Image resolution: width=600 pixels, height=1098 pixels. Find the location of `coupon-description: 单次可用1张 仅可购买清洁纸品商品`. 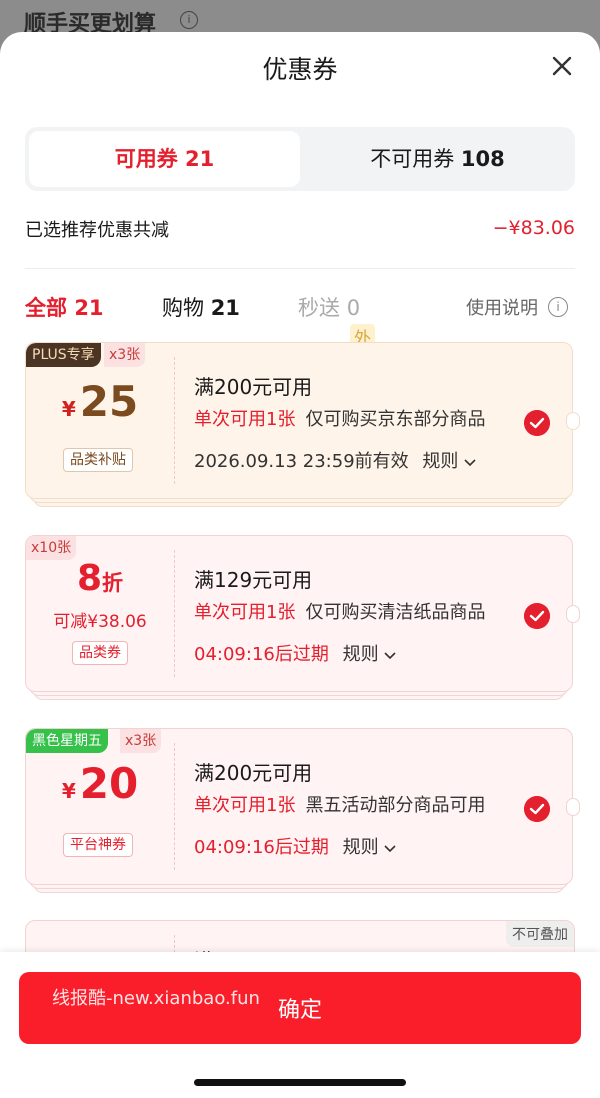

coupon-description: 单次可用1张 仅可购买清洁纸品商品 is located at coordinates (339, 611).